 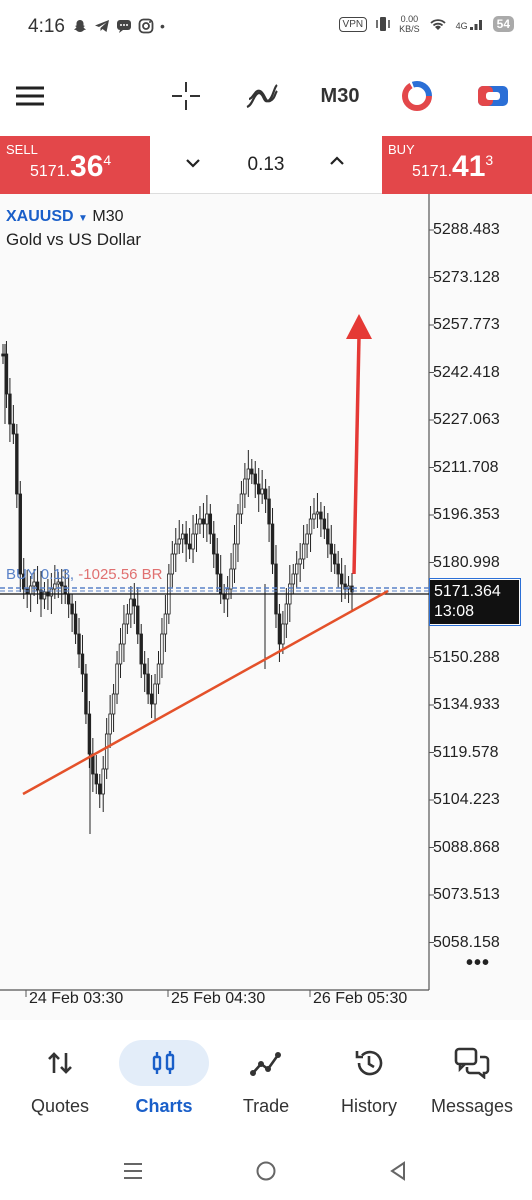 I want to click on nav-history: History, so click(x=369, y=1077).